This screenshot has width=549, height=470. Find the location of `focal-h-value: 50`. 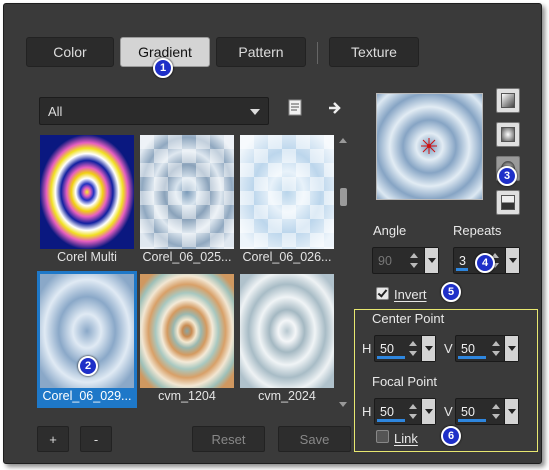

focal-h-value: 50 is located at coordinates (387, 412).